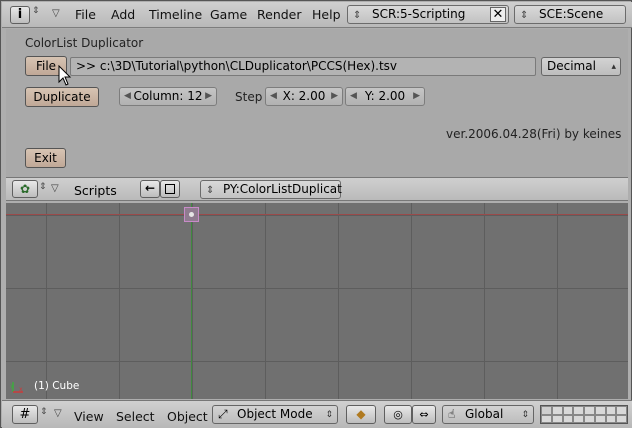 This screenshot has height=428, width=632. Describe the element at coordinates (534, 134) in the screenshot. I see `version-text: ver.2006.04.28(Fri) by keines` at that location.